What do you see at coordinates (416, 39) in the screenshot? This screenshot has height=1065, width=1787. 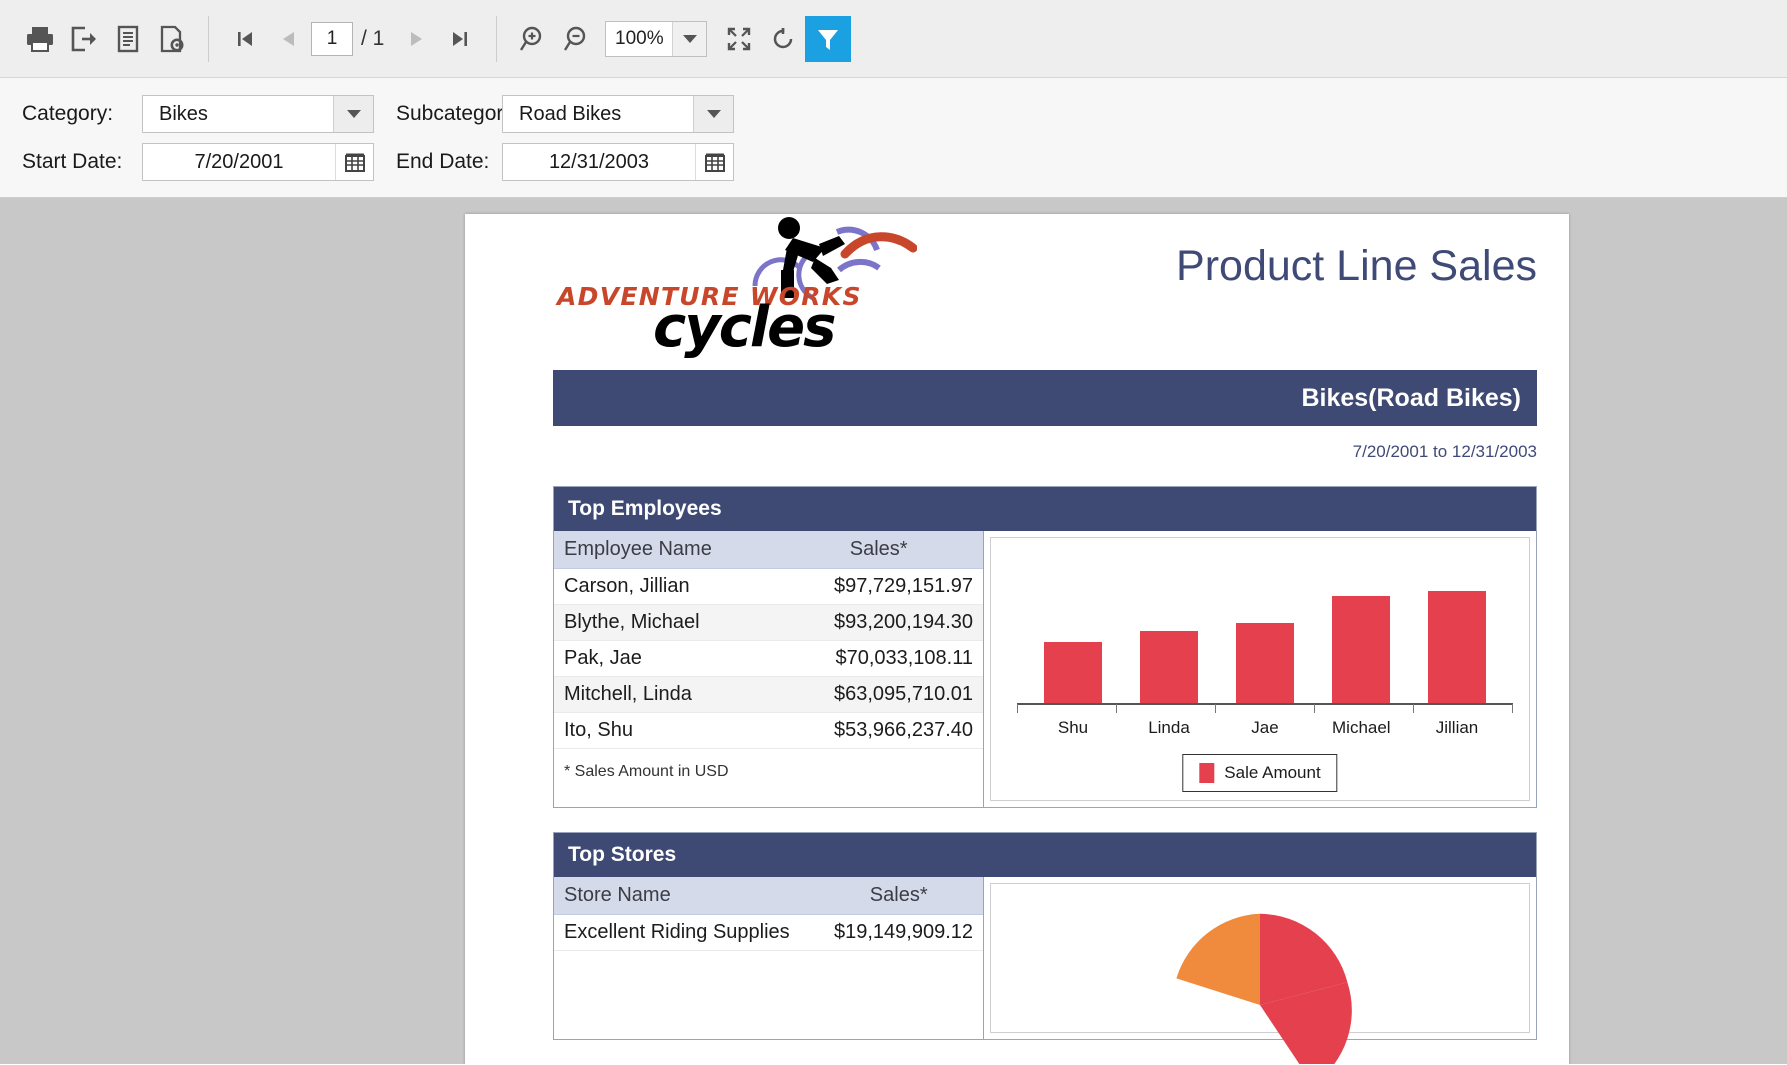 I see `next-page-button` at bounding box center [416, 39].